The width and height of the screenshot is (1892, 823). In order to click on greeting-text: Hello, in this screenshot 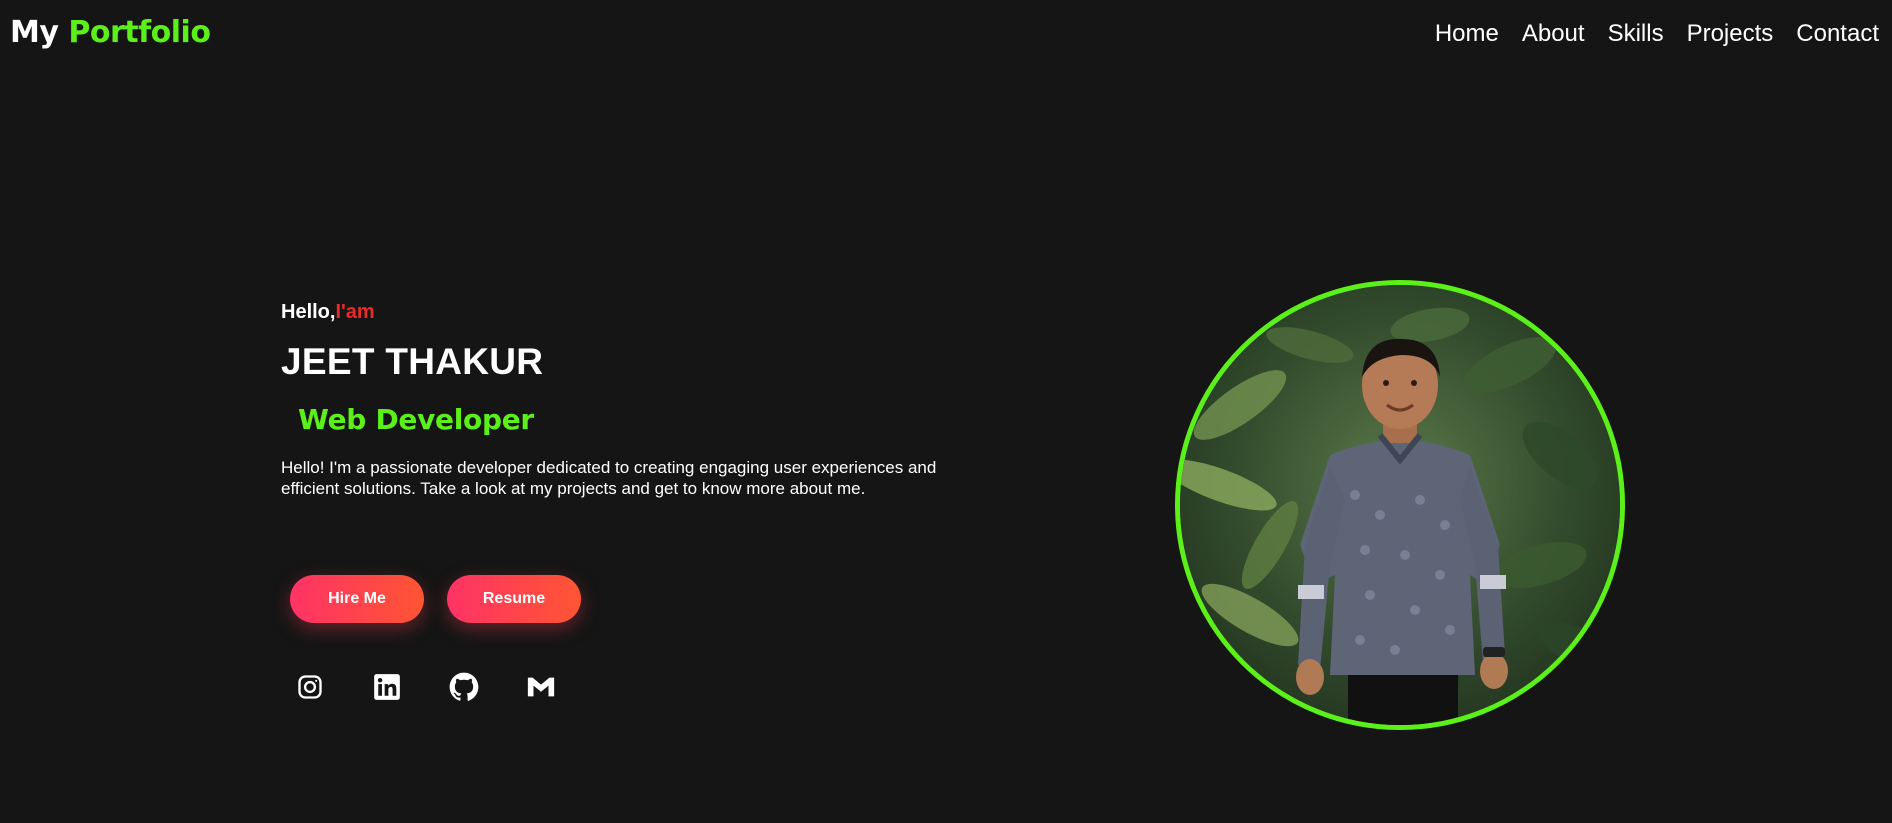, I will do `click(308, 312)`.